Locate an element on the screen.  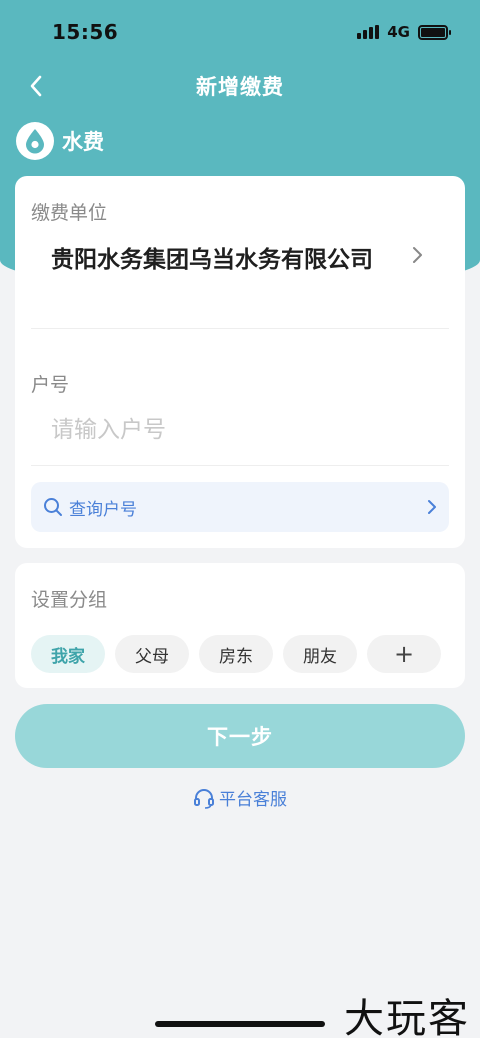
chevron-left-icon is located at coordinates (36, 86).